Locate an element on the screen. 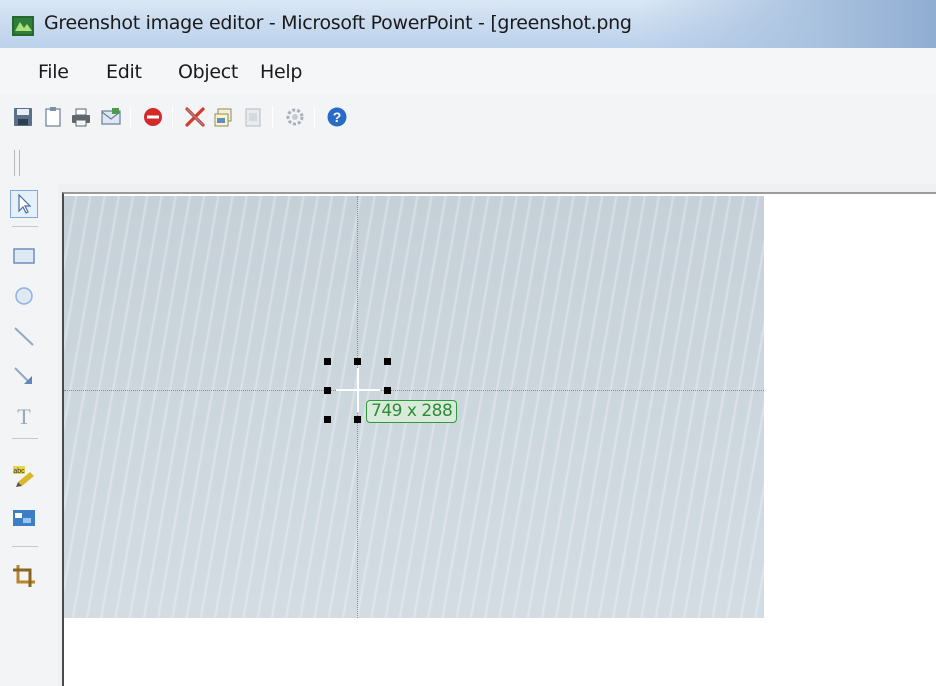  tool-ellipse is located at coordinates (24, 296).